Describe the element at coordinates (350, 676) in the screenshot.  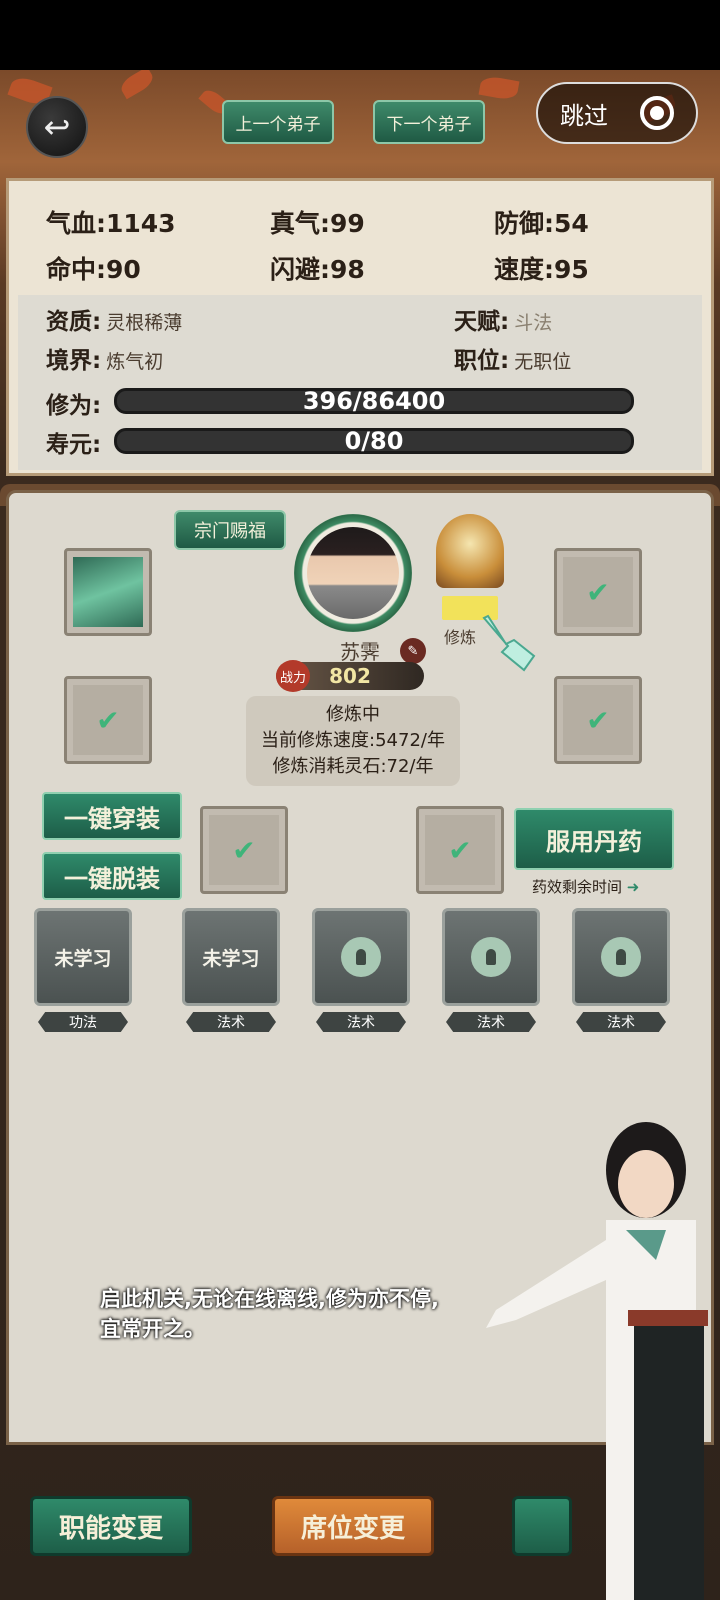
I see `power-value: 802` at that location.